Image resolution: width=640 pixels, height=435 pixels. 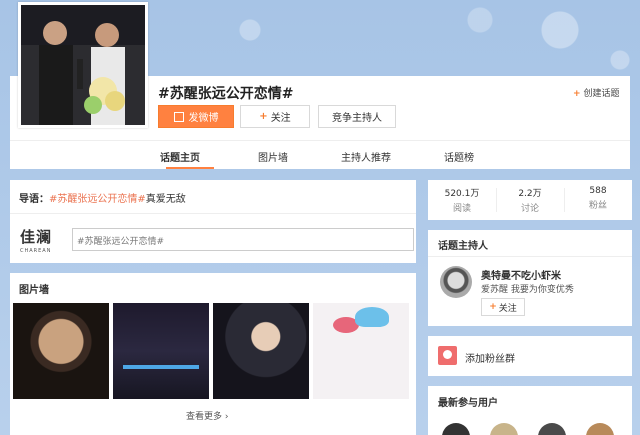 I want to click on compete-host-button: 竞争主持人, so click(x=357, y=116).